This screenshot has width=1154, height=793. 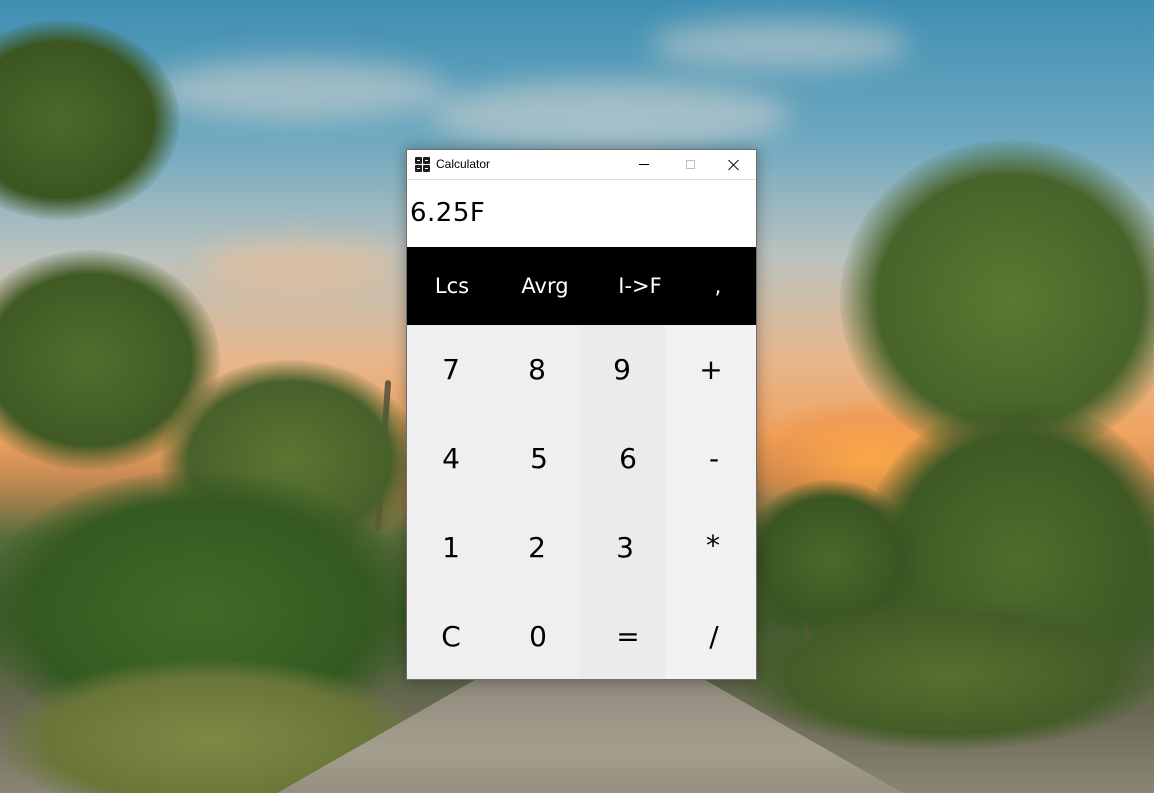 I want to click on key-6: 6, so click(x=628, y=458).